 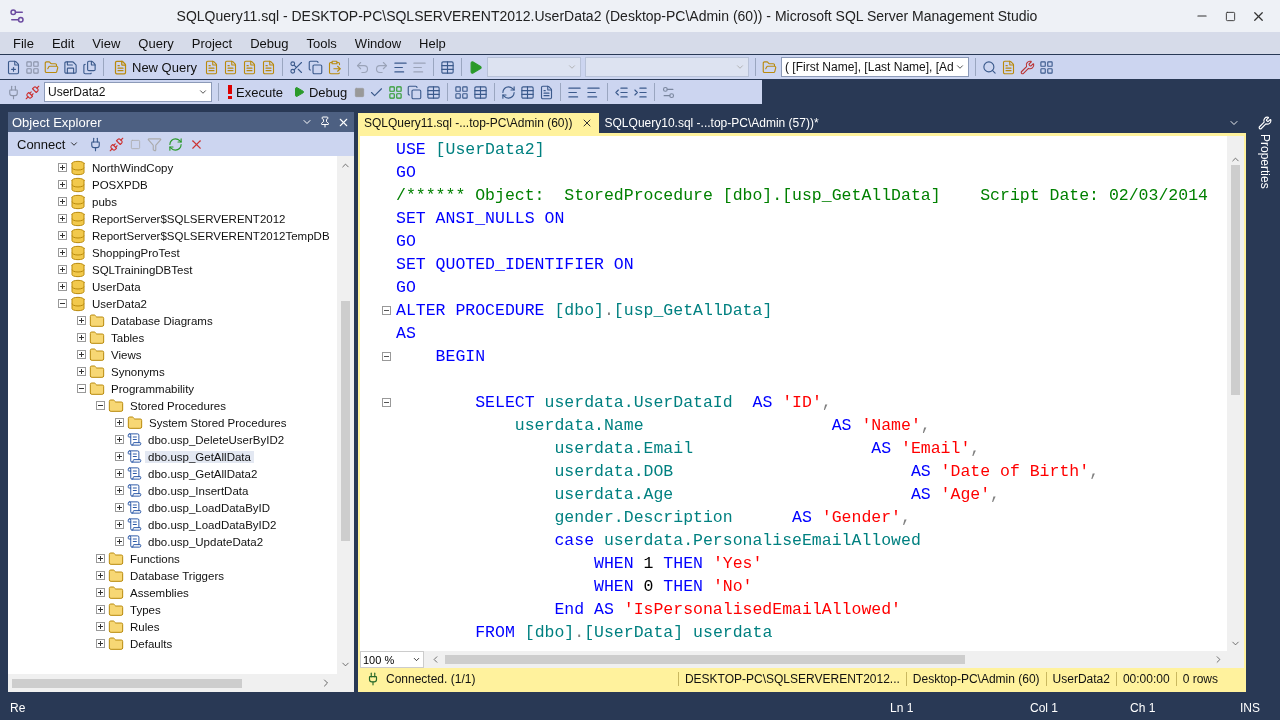 I want to click on tree-item: UserData2, so click(x=119, y=303).